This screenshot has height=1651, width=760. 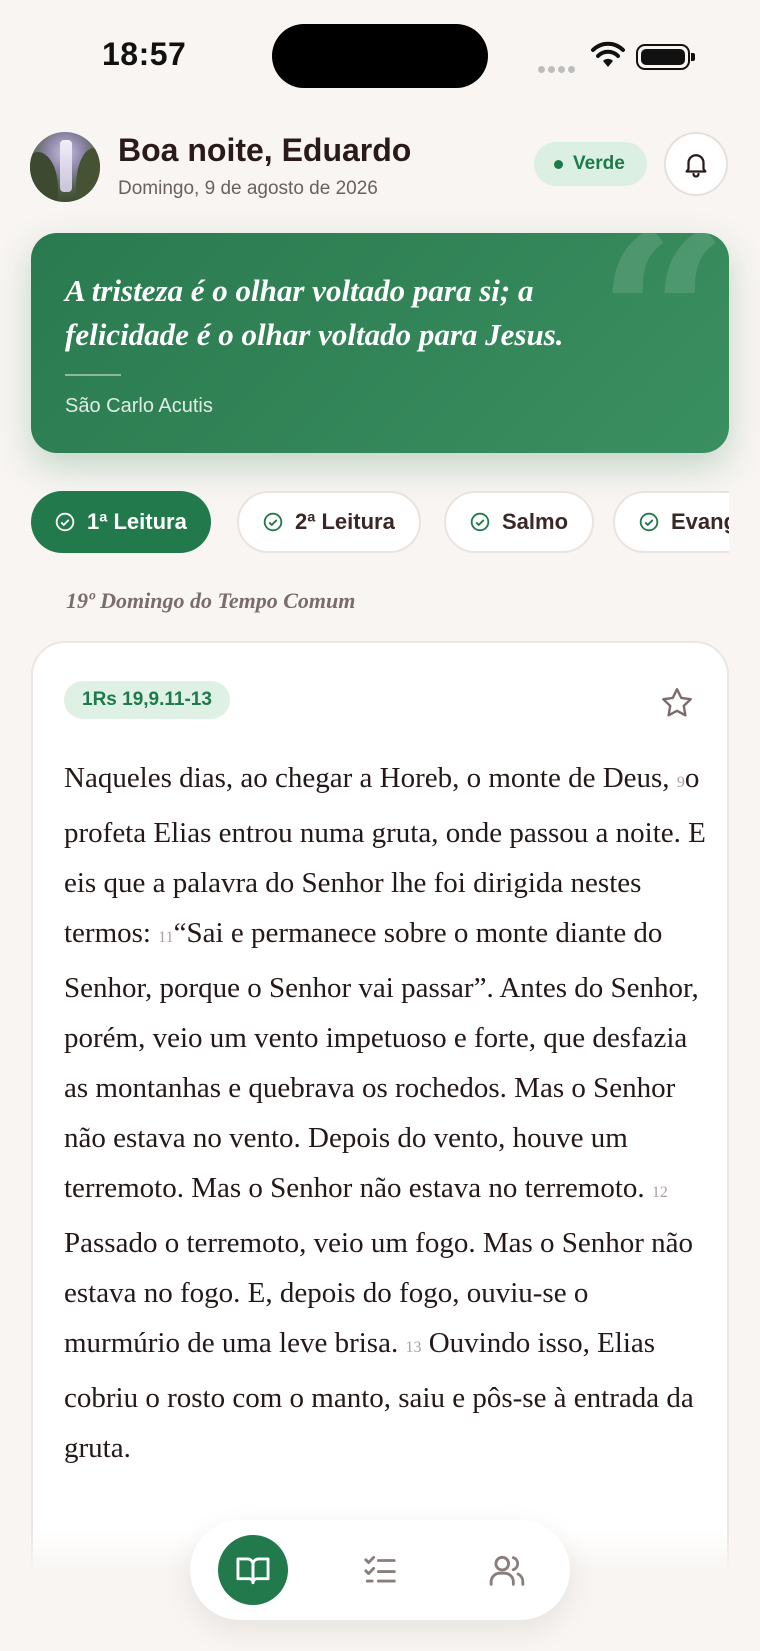 What do you see at coordinates (608, 54) in the screenshot?
I see `wifi-icon` at bounding box center [608, 54].